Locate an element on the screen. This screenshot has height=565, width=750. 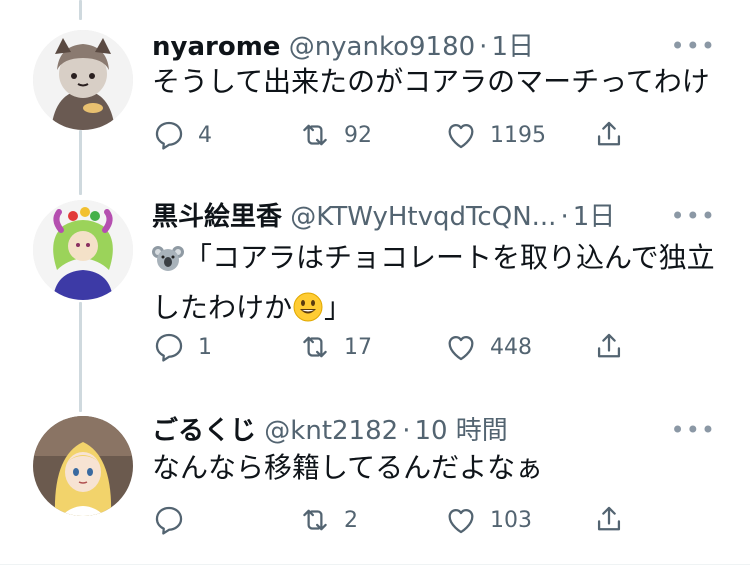
reply-button is located at coordinates (175, 520).